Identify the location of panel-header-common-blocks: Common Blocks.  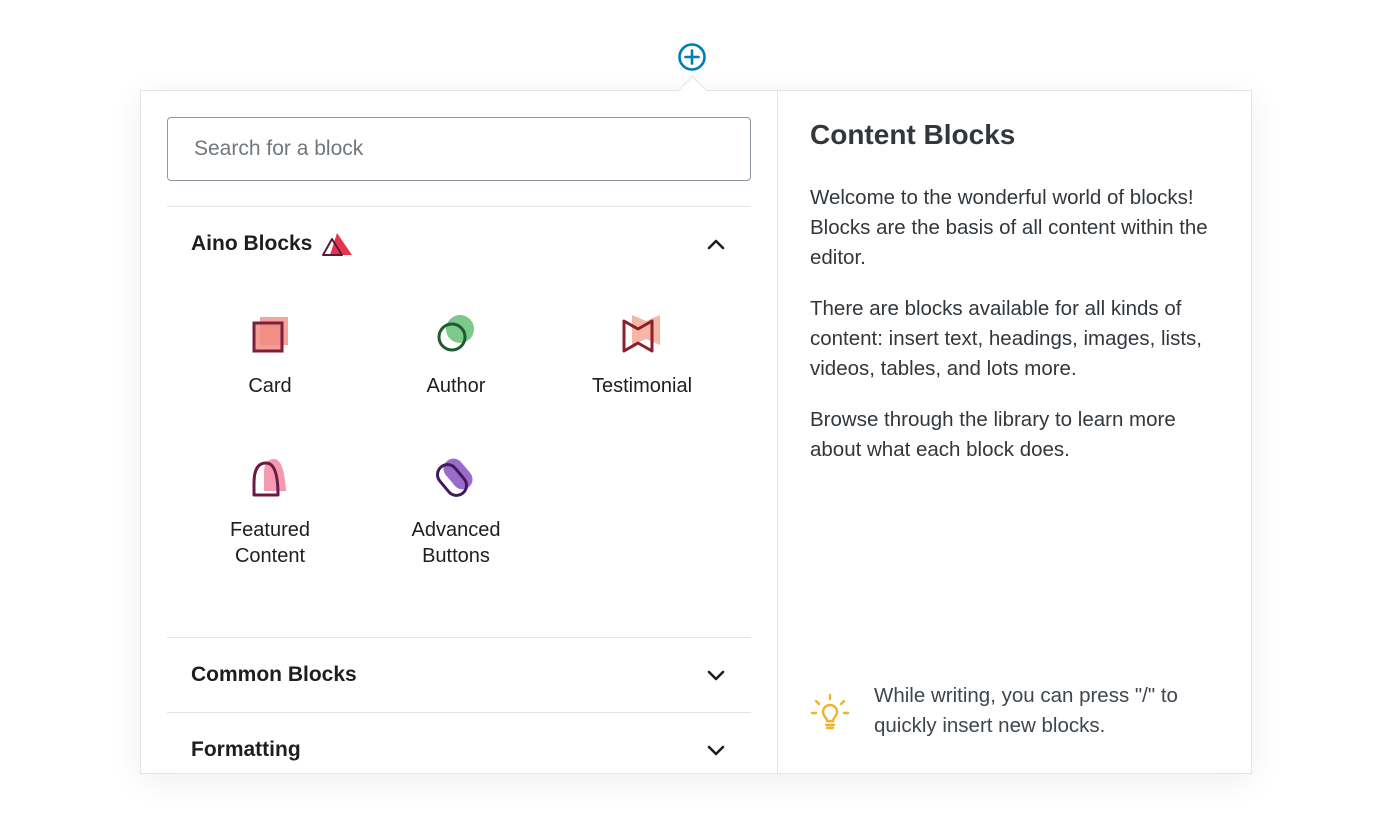
(459, 675).